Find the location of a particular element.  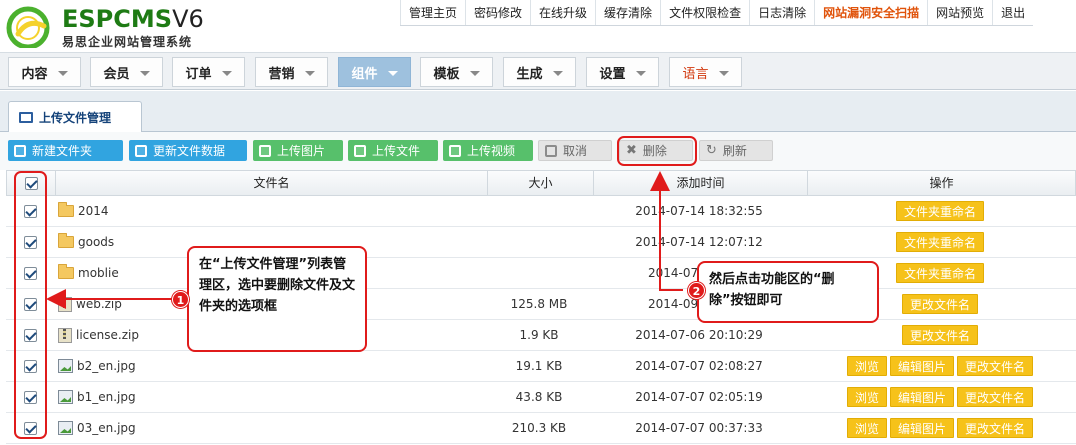

filename: 03_en.jpg is located at coordinates (106, 428).